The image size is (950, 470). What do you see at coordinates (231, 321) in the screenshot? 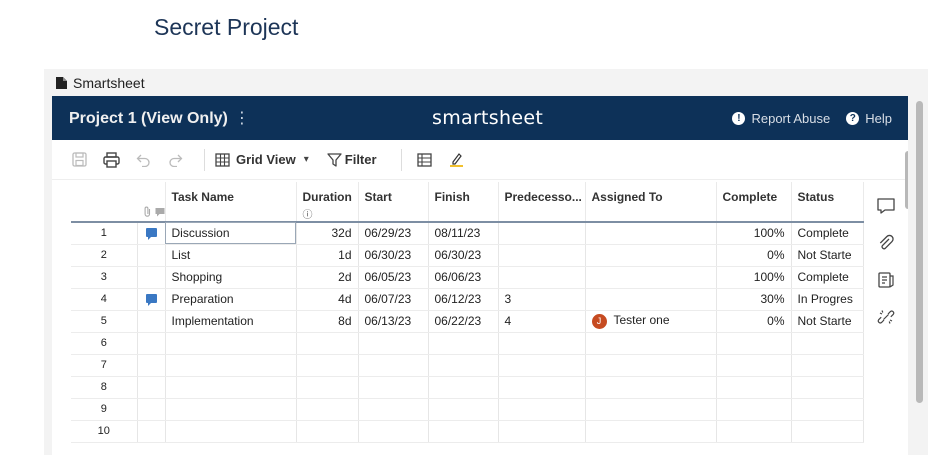
I see `task-name-cell: Implementation` at bounding box center [231, 321].